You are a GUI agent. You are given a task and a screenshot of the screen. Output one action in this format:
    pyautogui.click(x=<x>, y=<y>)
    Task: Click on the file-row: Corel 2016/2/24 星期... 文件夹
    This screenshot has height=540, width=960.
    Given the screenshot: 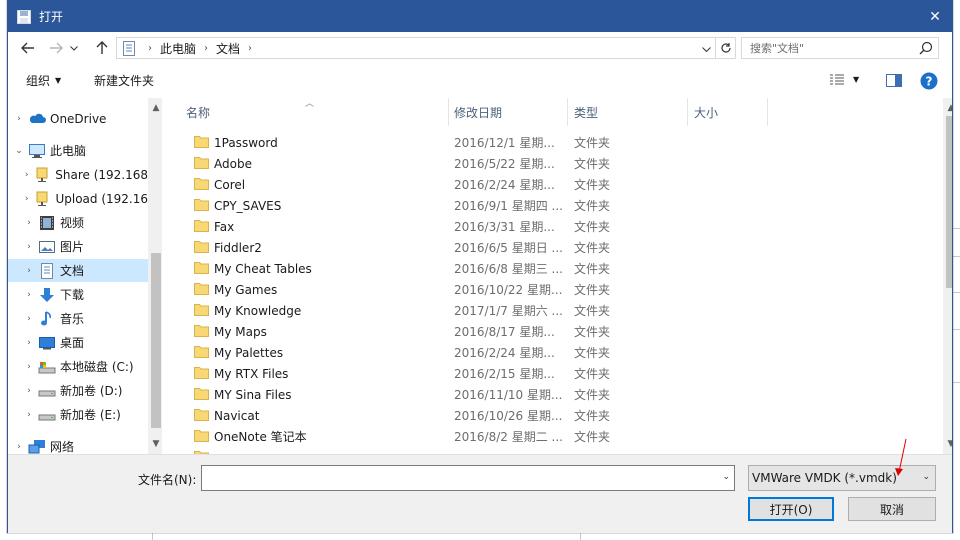 What is the action you would take?
    pyautogui.click(x=550, y=184)
    